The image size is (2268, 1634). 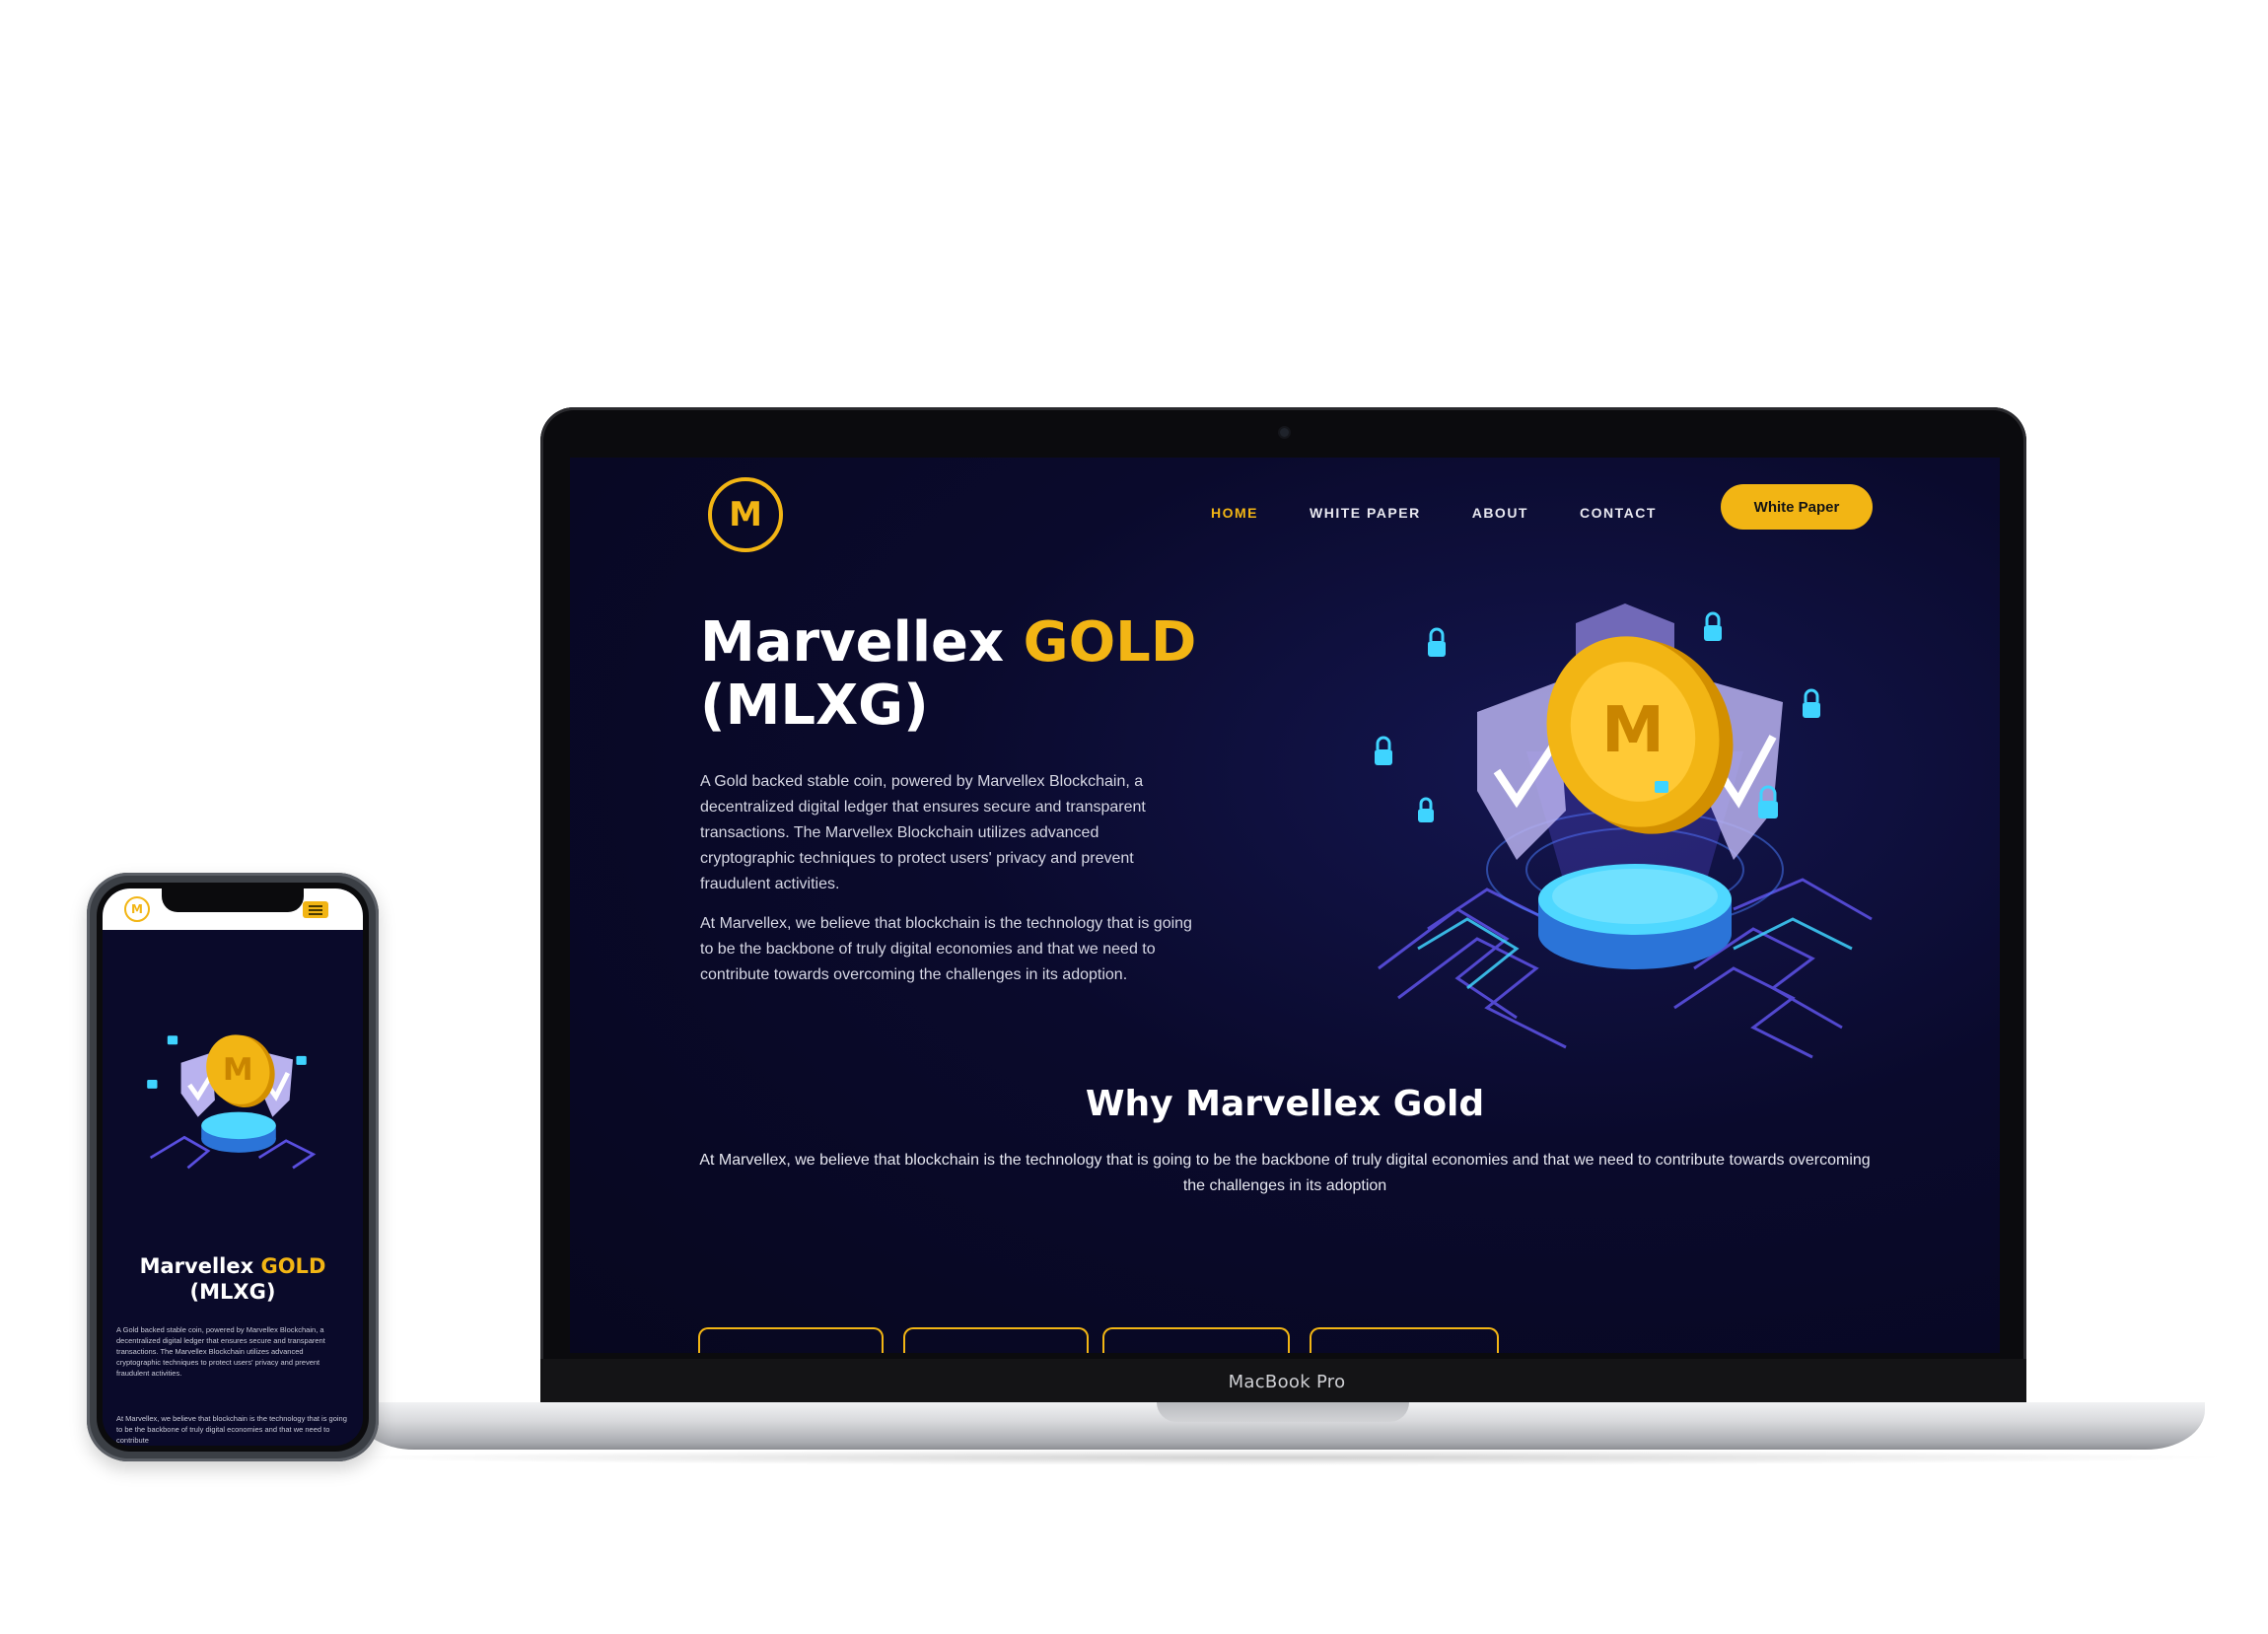 What do you see at coordinates (1624, 831) in the screenshot?
I see `coin-illustration: M` at bounding box center [1624, 831].